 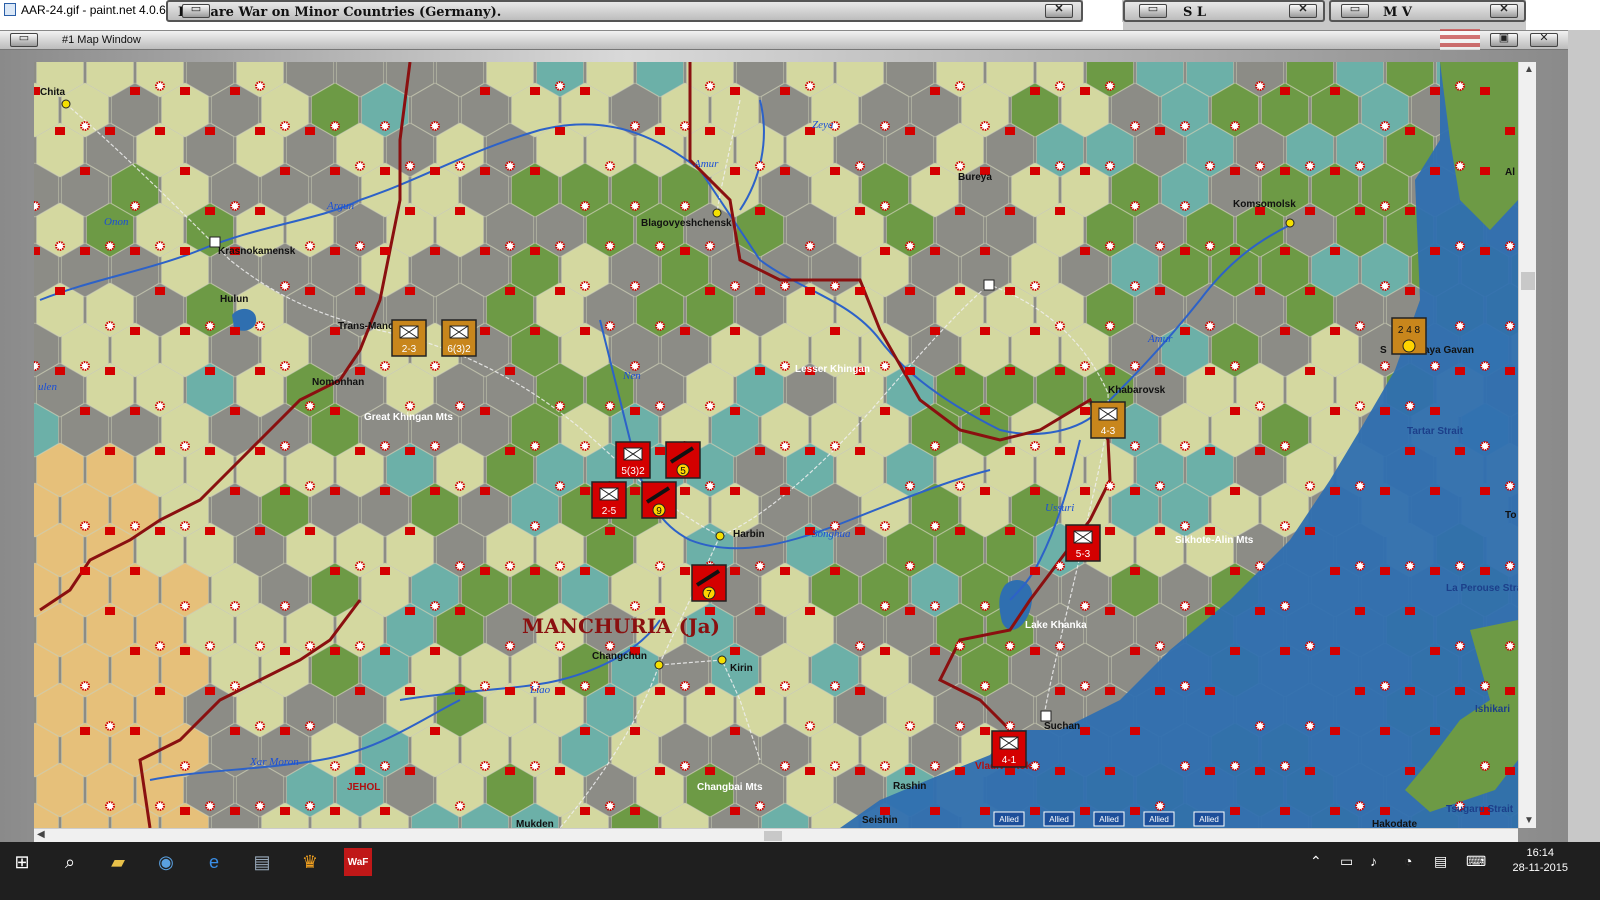 What do you see at coordinates (1083, 543) in the screenshot?
I see `unit-counter-axis-infantry: 5-3` at bounding box center [1083, 543].